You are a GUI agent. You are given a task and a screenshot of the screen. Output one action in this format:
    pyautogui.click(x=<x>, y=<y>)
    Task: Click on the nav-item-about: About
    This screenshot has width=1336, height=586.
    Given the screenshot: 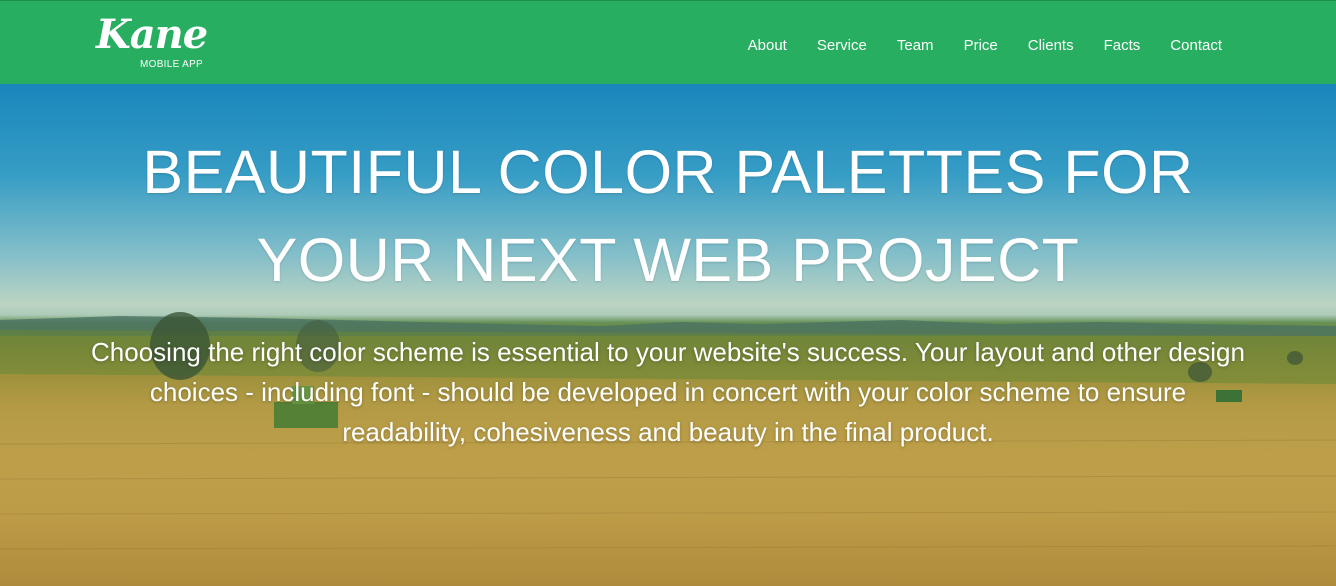 What is the action you would take?
    pyautogui.click(x=767, y=46)
    